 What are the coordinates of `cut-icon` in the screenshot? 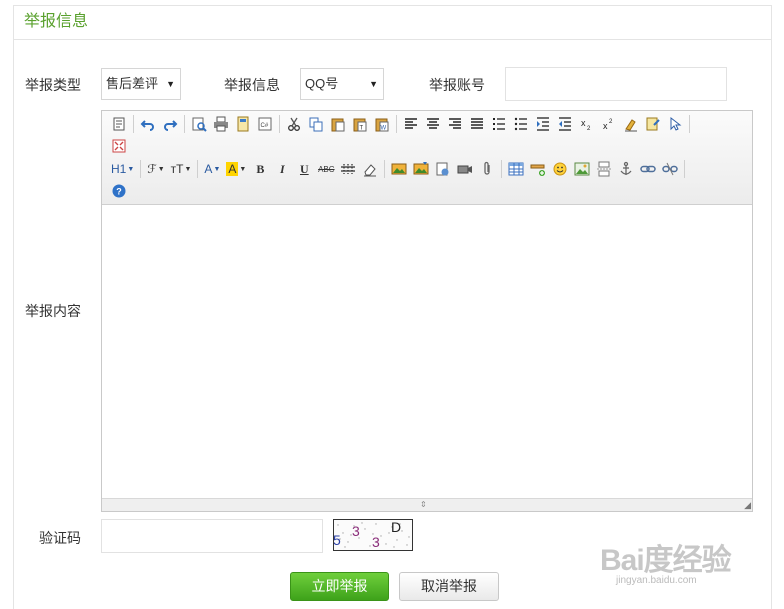 It's located at (294, 124).